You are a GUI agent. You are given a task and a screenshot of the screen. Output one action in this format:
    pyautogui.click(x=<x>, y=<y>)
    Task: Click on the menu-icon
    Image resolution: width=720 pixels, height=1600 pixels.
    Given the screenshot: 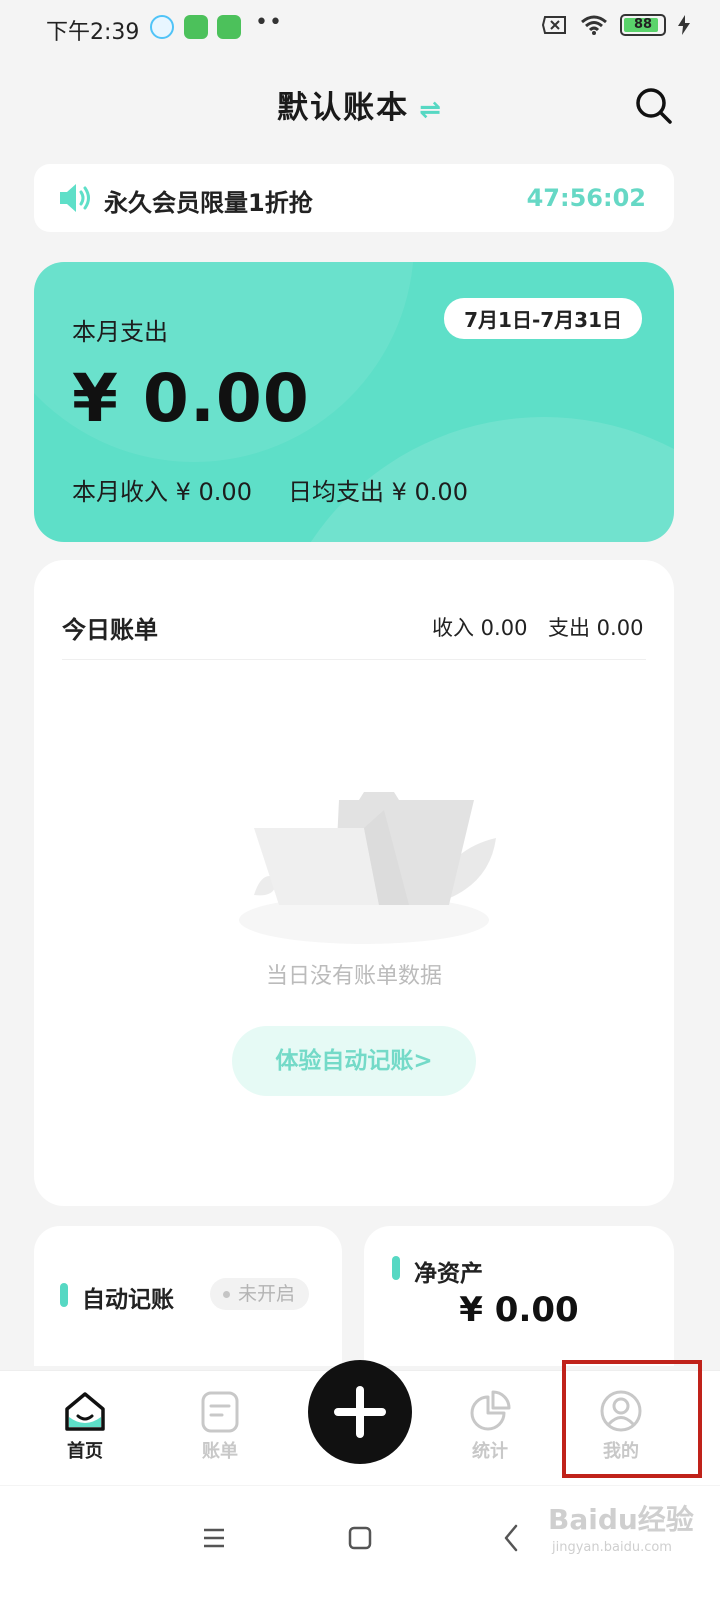 What is the action you would take?
    pyautogui.click(x=214, y=1538)
    